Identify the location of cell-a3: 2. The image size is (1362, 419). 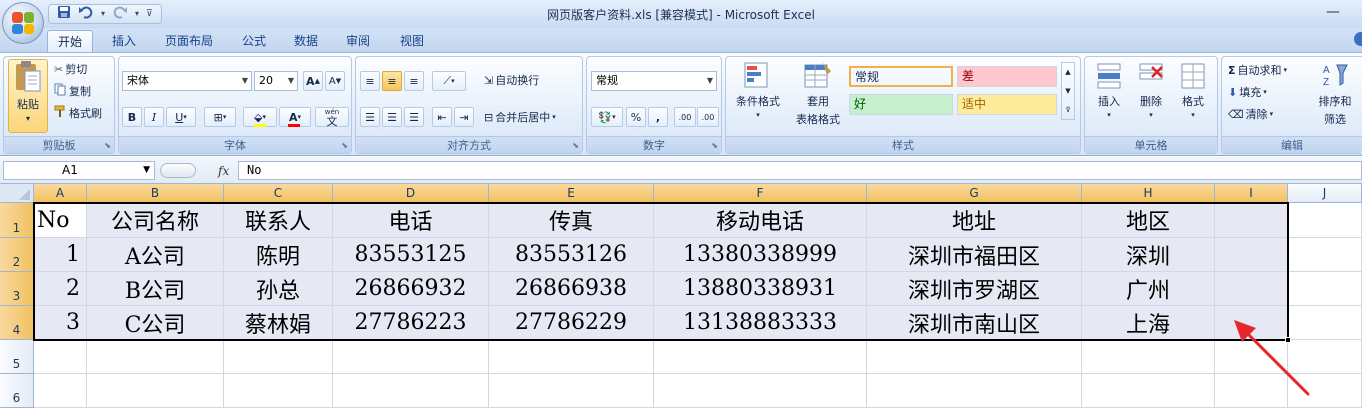
(60, 289).